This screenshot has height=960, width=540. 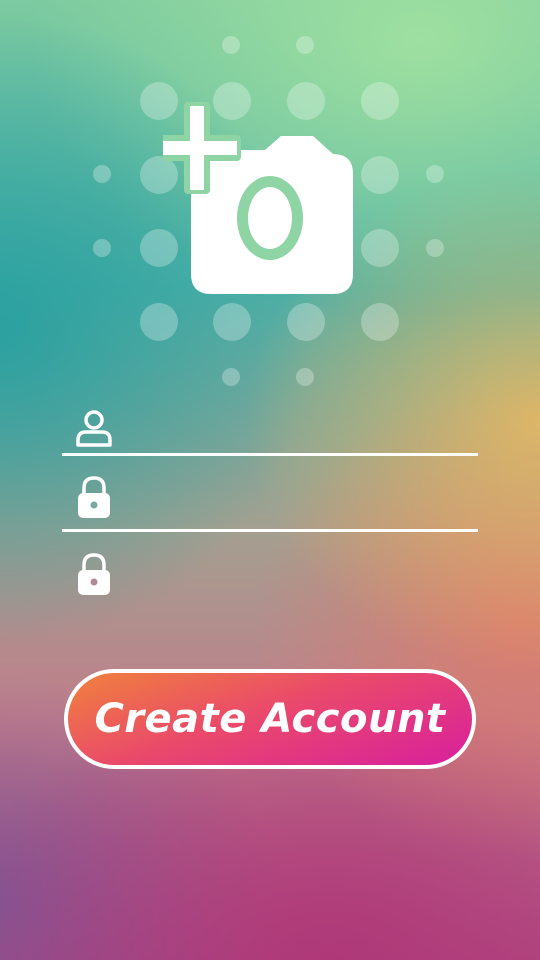 What do you see at coordinates (304, 428) in the screenshot?
I see `username-input` at bounding box center [304, 428].